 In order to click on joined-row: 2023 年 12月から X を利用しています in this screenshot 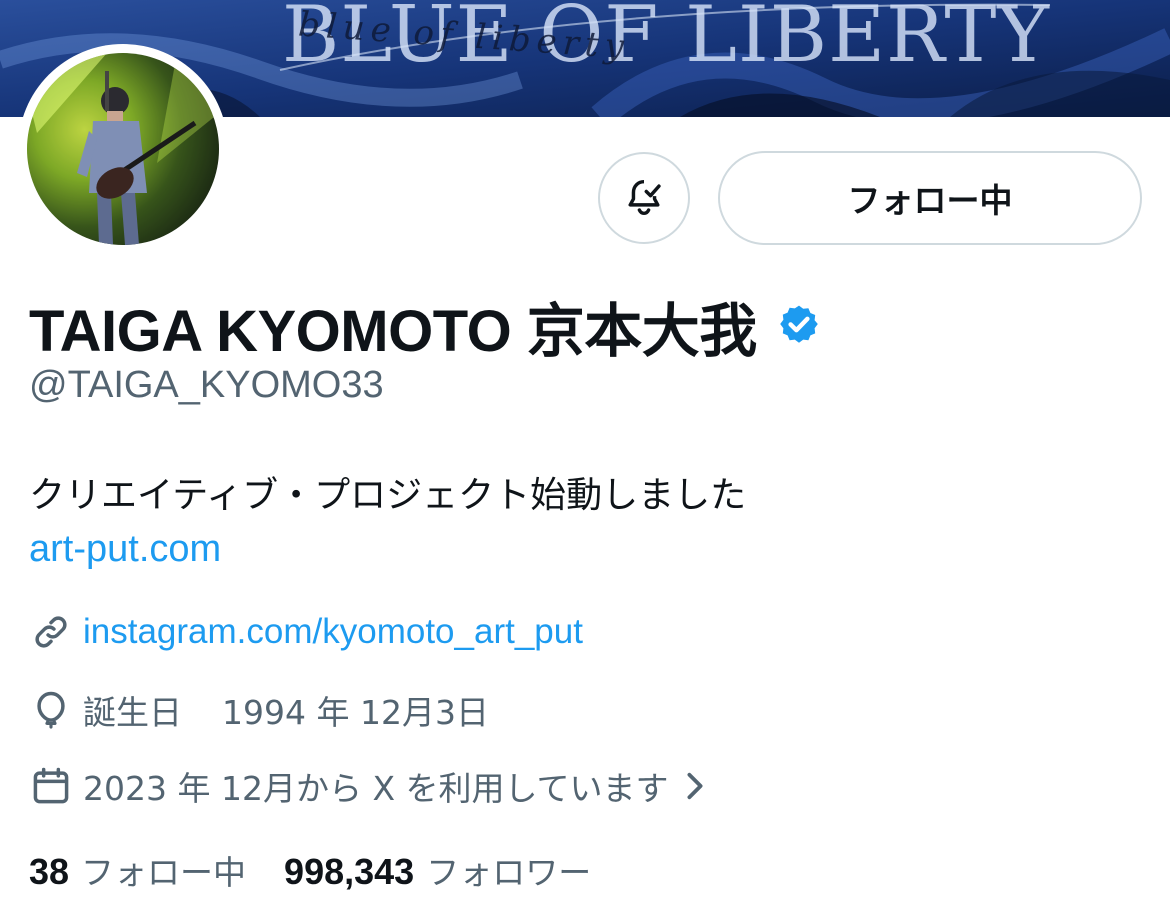, I will do `click(368, 786)`.